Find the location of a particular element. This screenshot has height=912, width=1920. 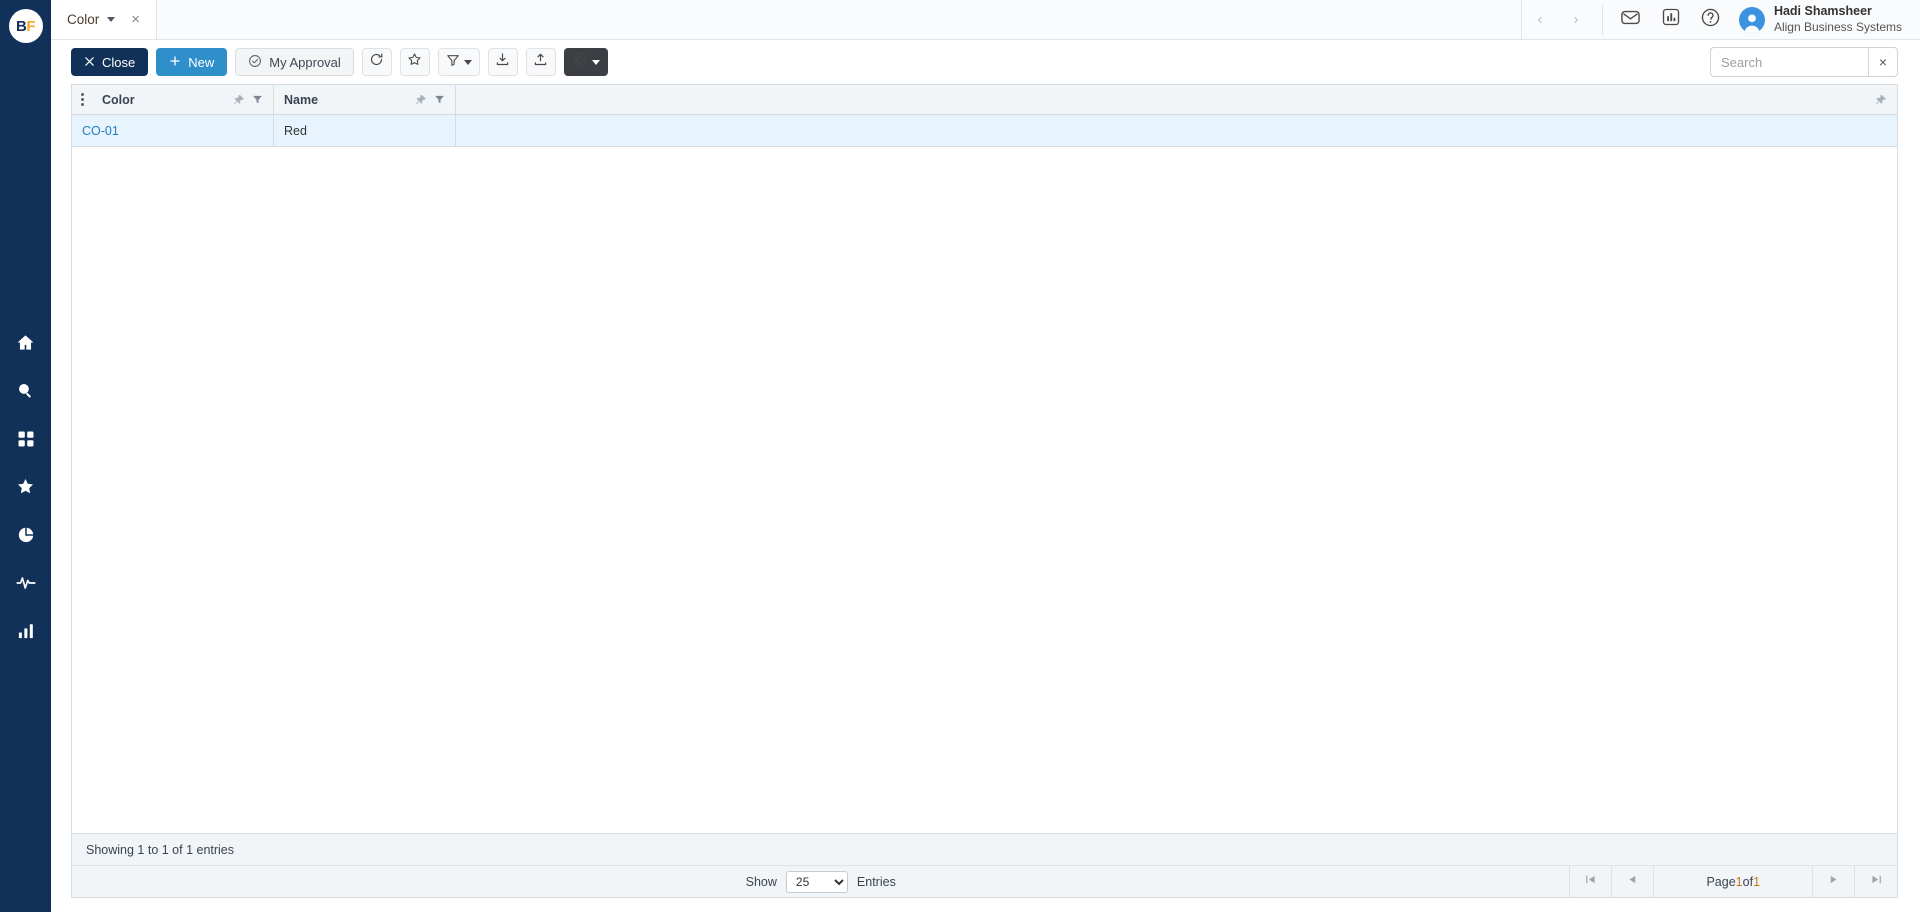

prev-page-button is located at coordinates (1633, 881).